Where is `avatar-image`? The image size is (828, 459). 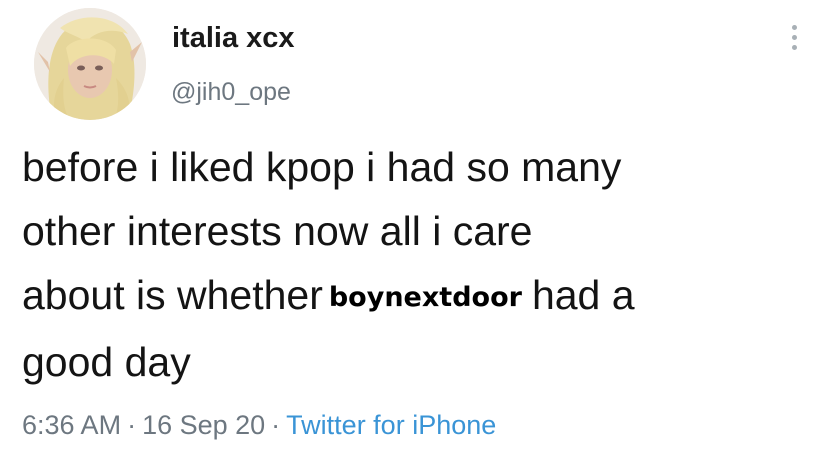
avatar-image is located at coordinates (90, 64).